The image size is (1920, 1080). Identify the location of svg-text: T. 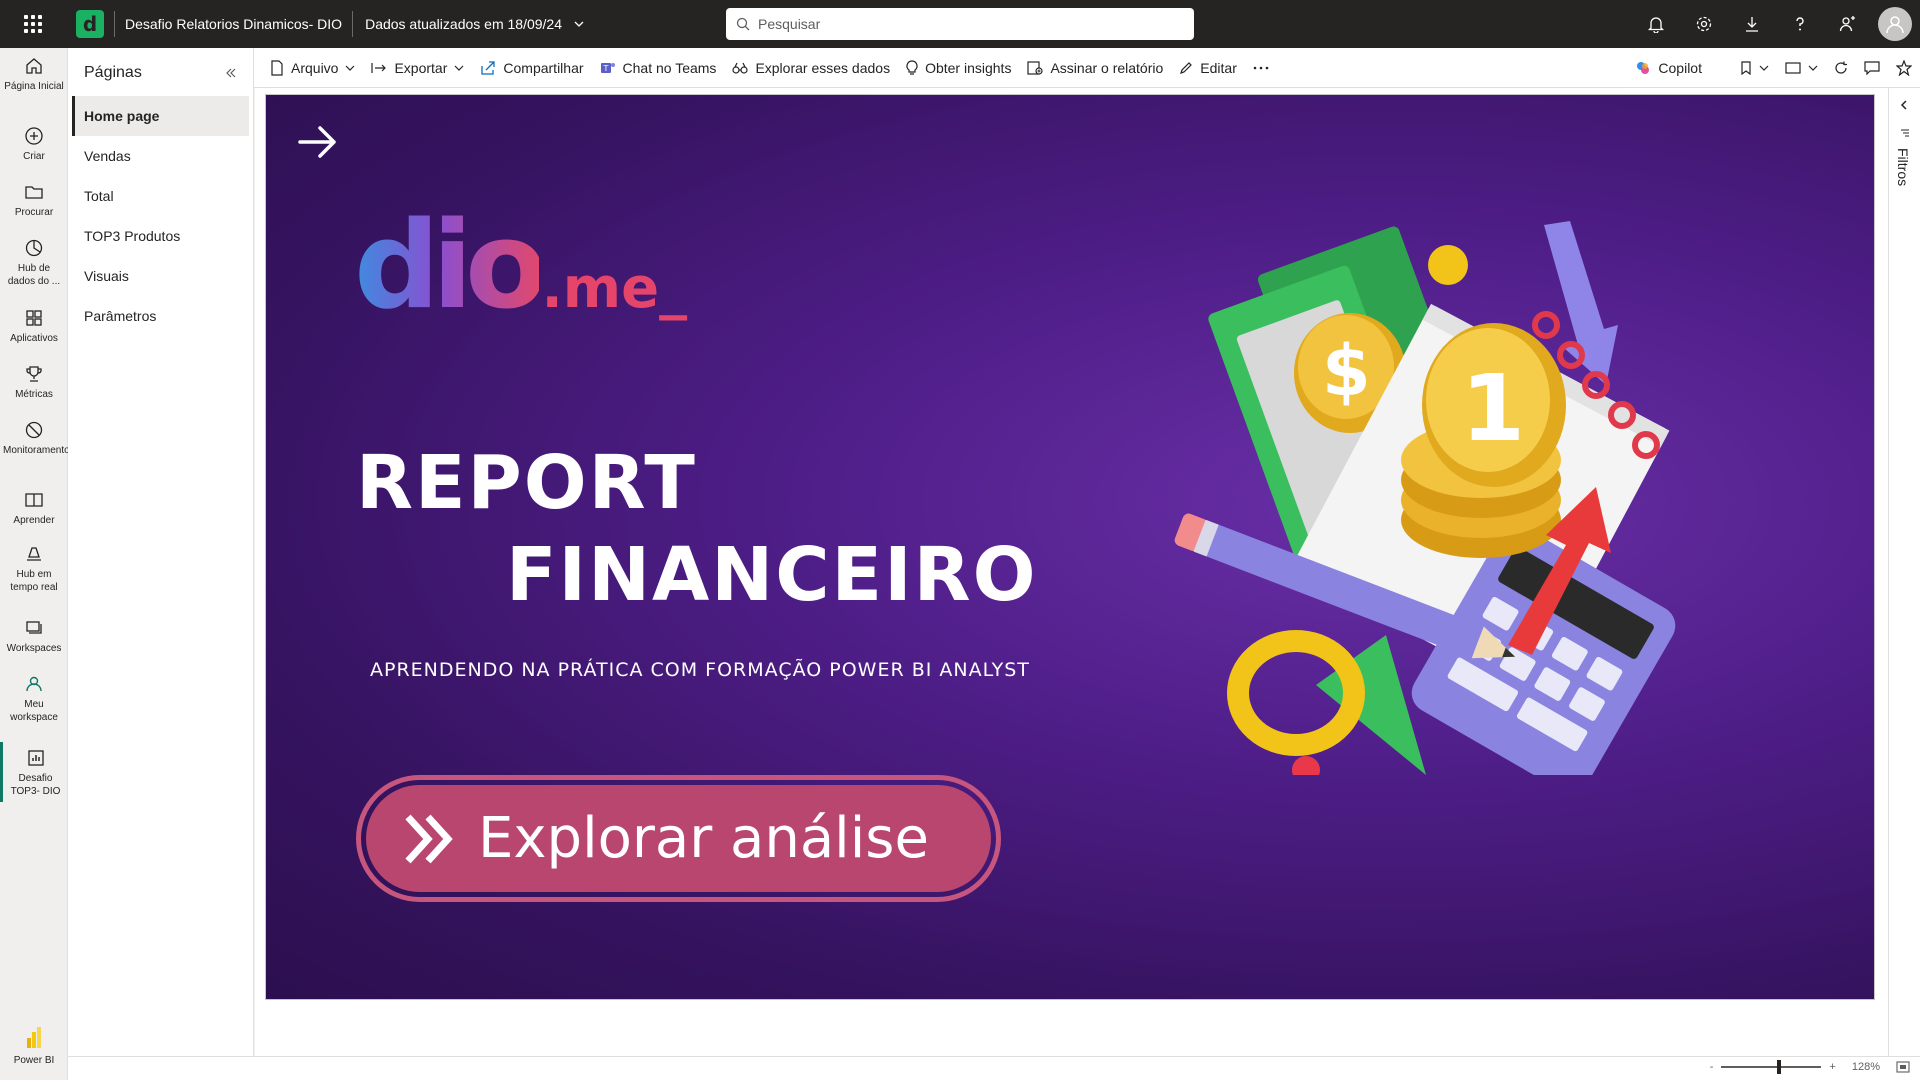
(605, 68).